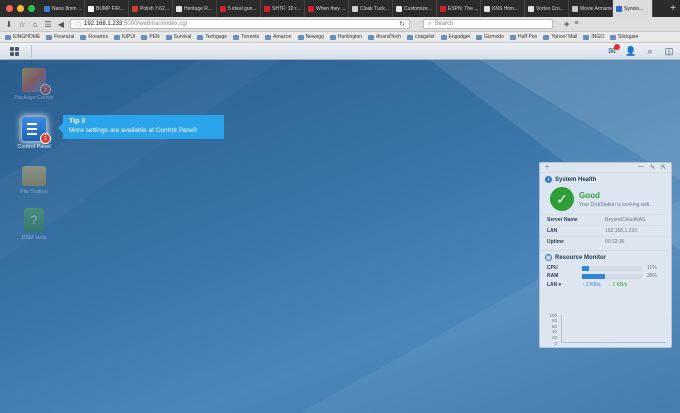  I want to click on desktop-icon-package-center: 5 Package Center, so click(34, 84).